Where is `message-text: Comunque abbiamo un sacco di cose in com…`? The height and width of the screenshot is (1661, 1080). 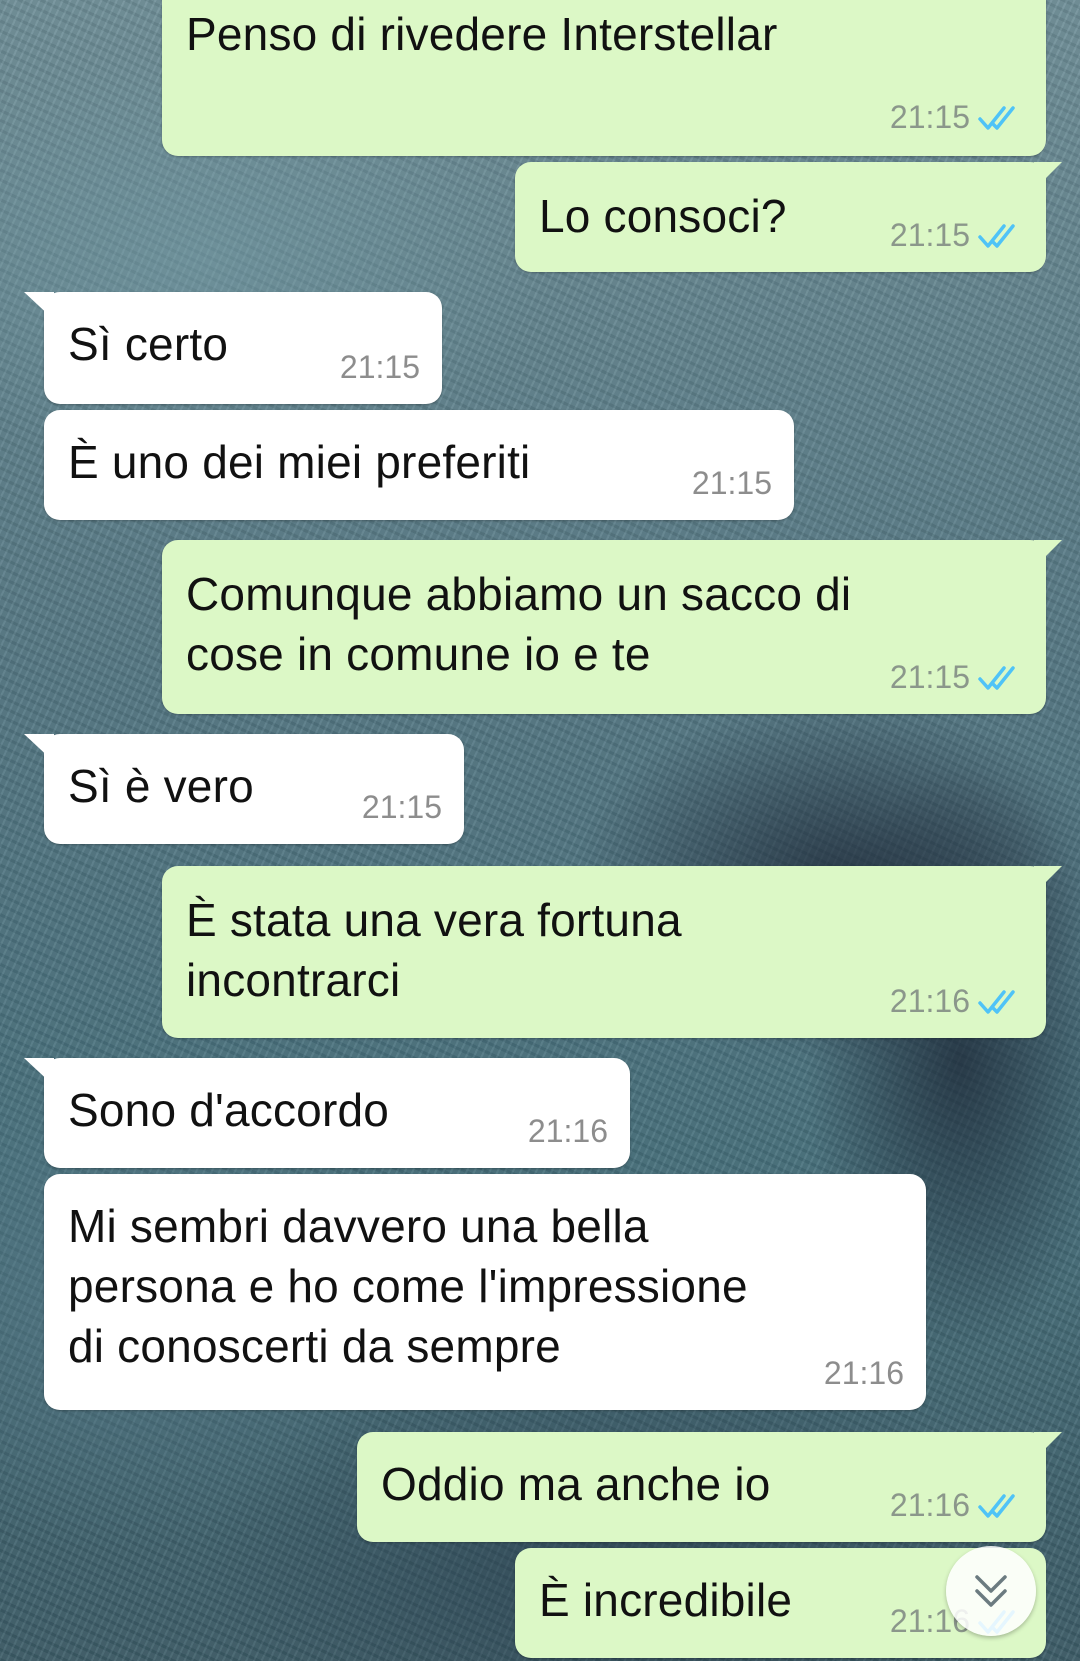 message-text: Comunque abbiamo un sacco di cose in com… is located at coordinates (519, 624).